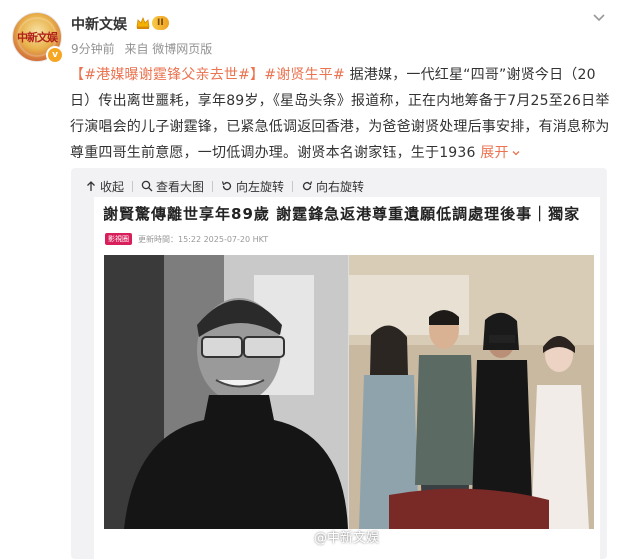 Image resolution: width=620 pixels, height=559 pixels. I want to click on vip-badge: II, so click(152, 23).